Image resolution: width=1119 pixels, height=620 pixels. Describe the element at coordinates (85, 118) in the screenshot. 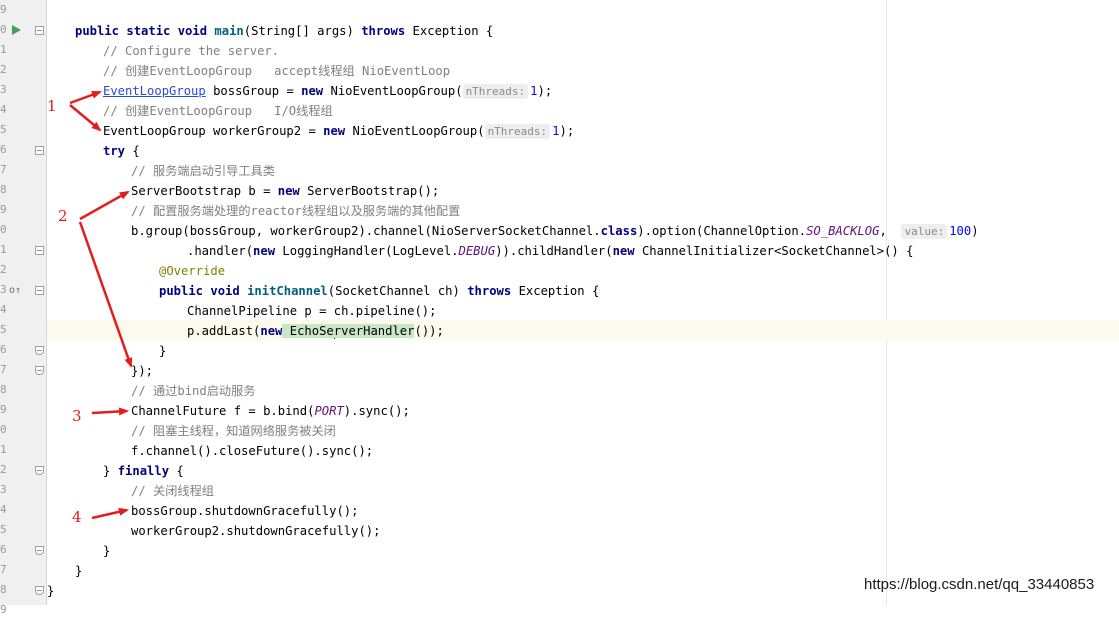

I see `arrow-1b` at that location.